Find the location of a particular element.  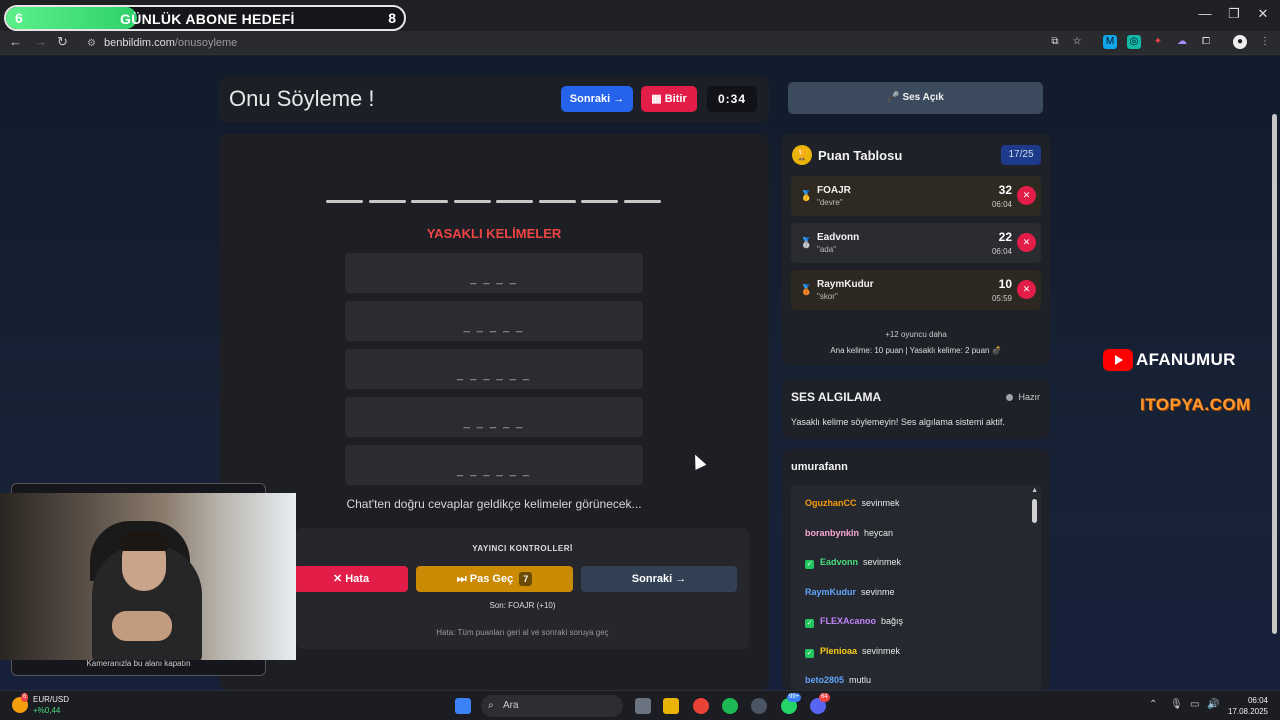

player-name: Eadvonn is located at coordinates (838, 237).